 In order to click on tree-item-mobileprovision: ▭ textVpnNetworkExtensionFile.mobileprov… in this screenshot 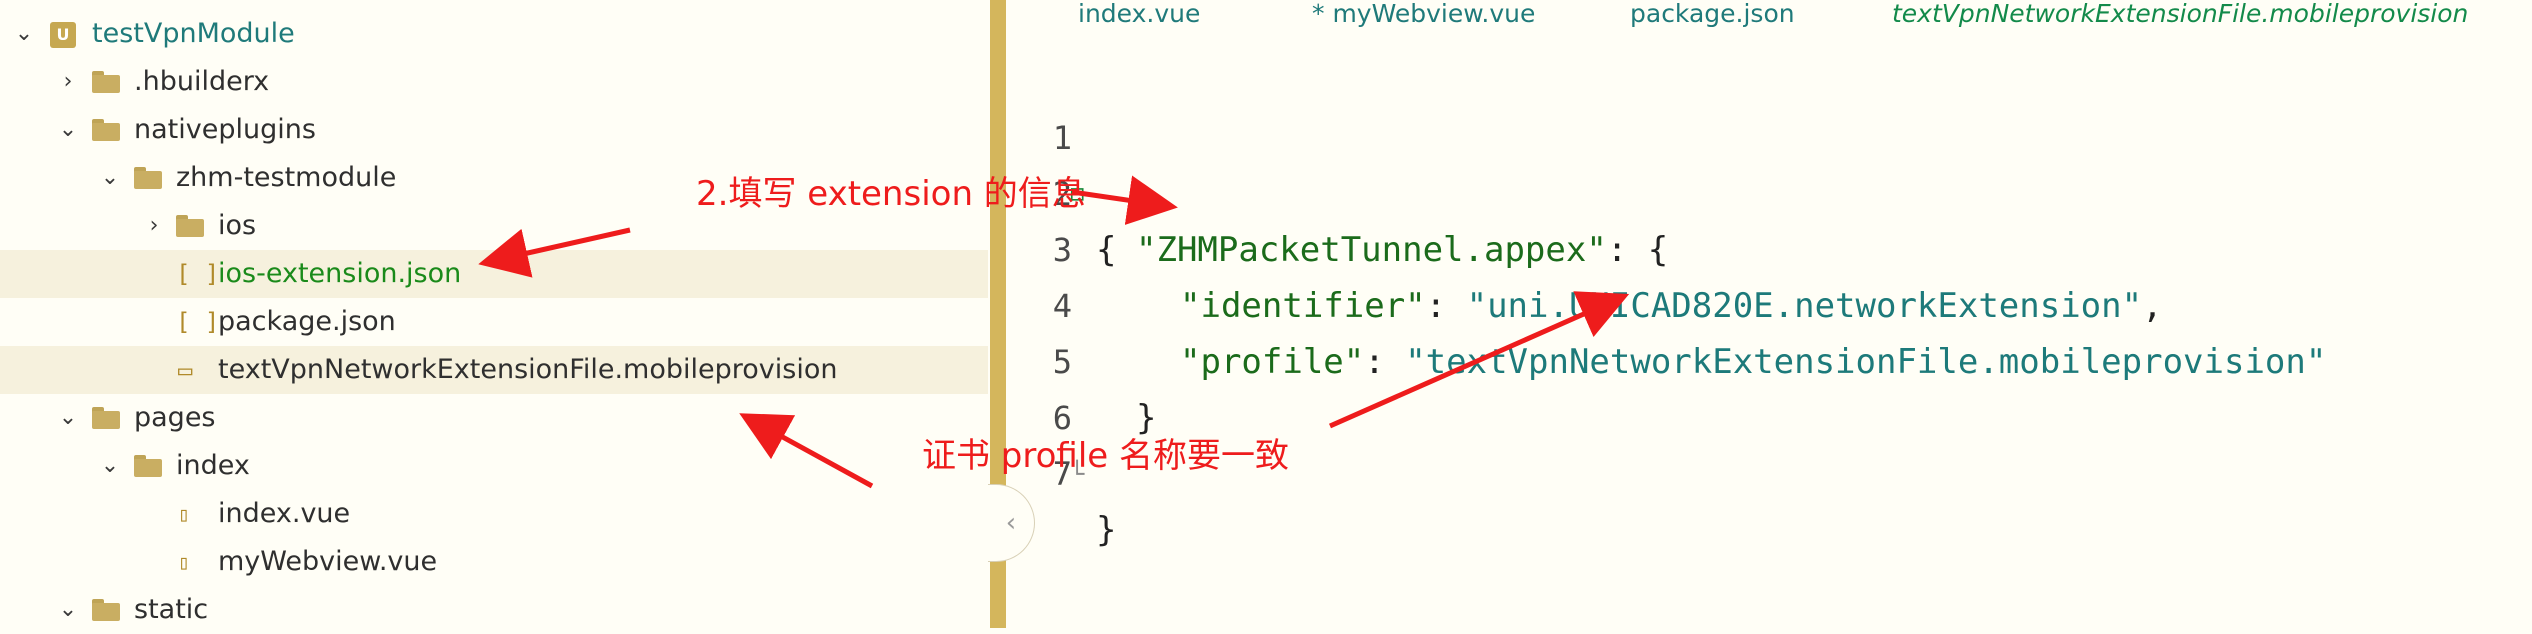, I will do `click(494, 370)`.